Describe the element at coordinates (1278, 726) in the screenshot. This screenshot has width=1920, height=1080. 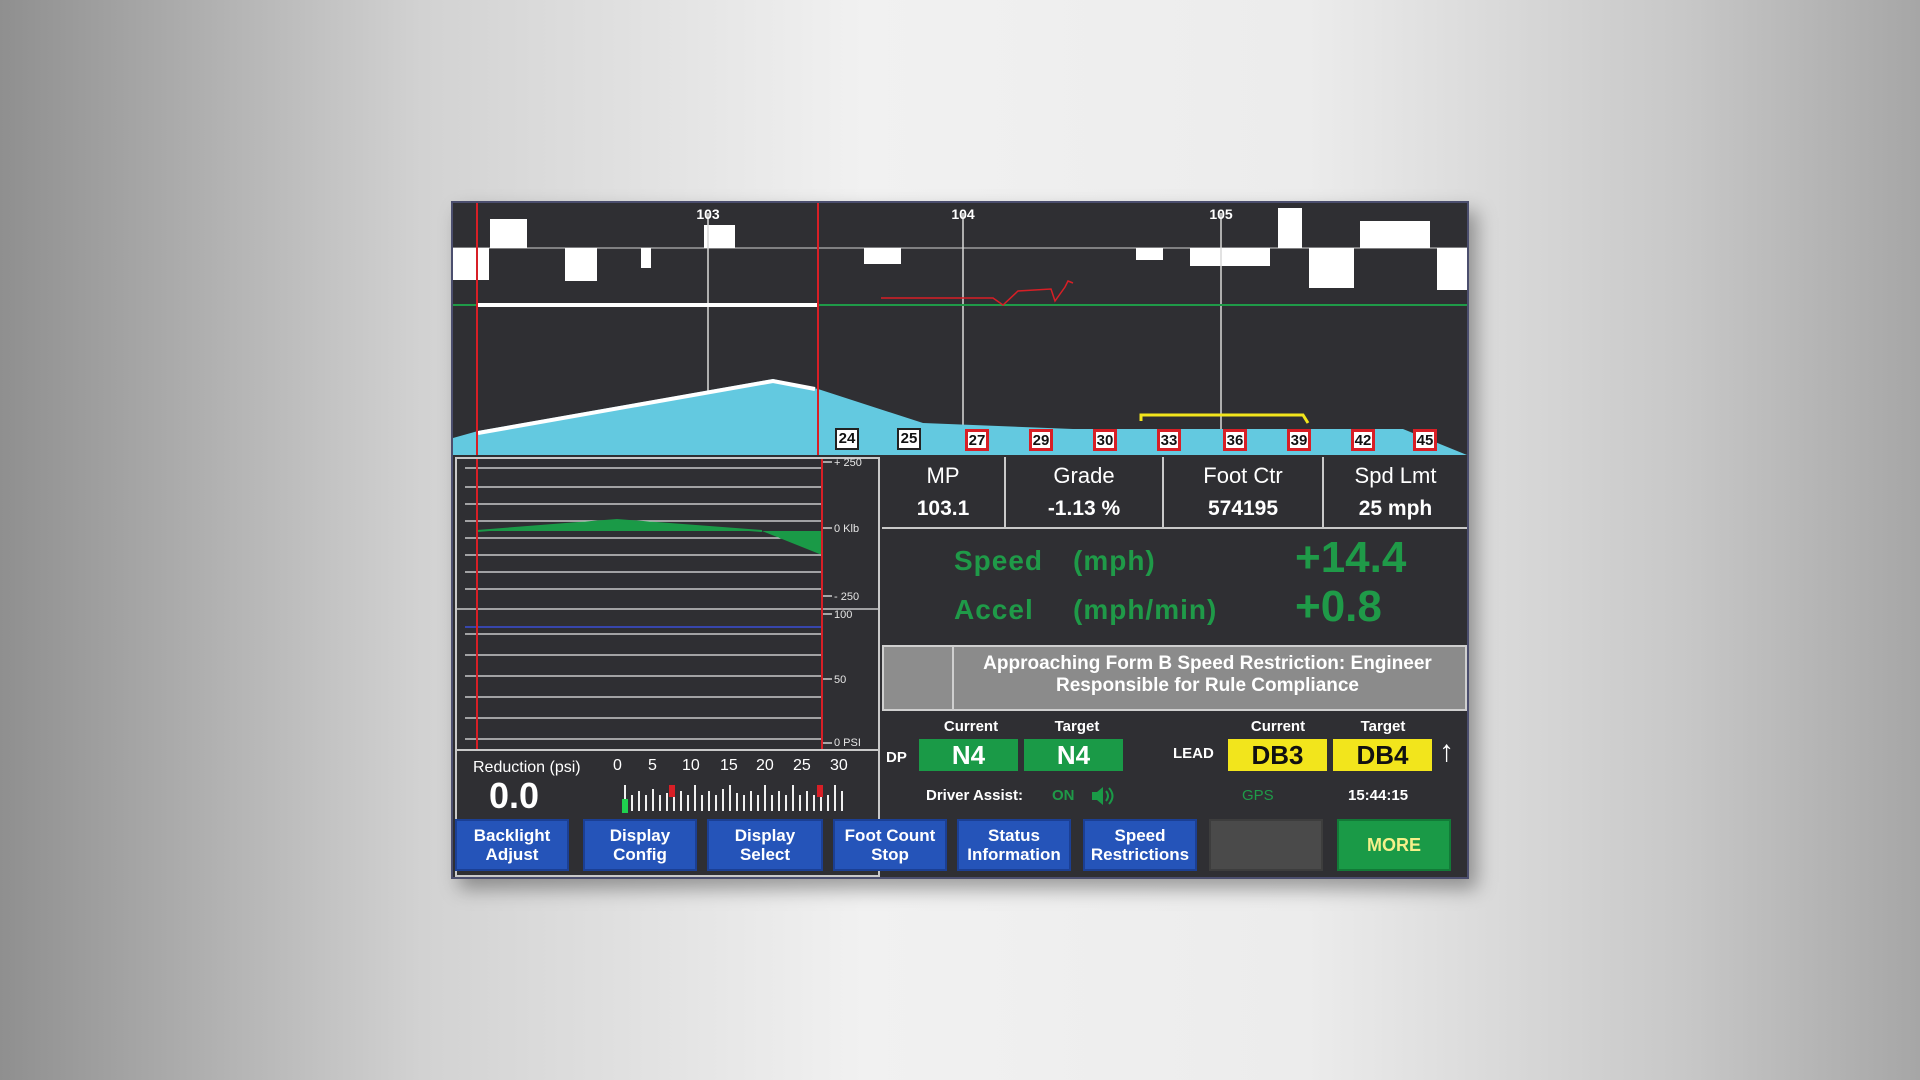
I see `lead-current-heading: Current` at that location.